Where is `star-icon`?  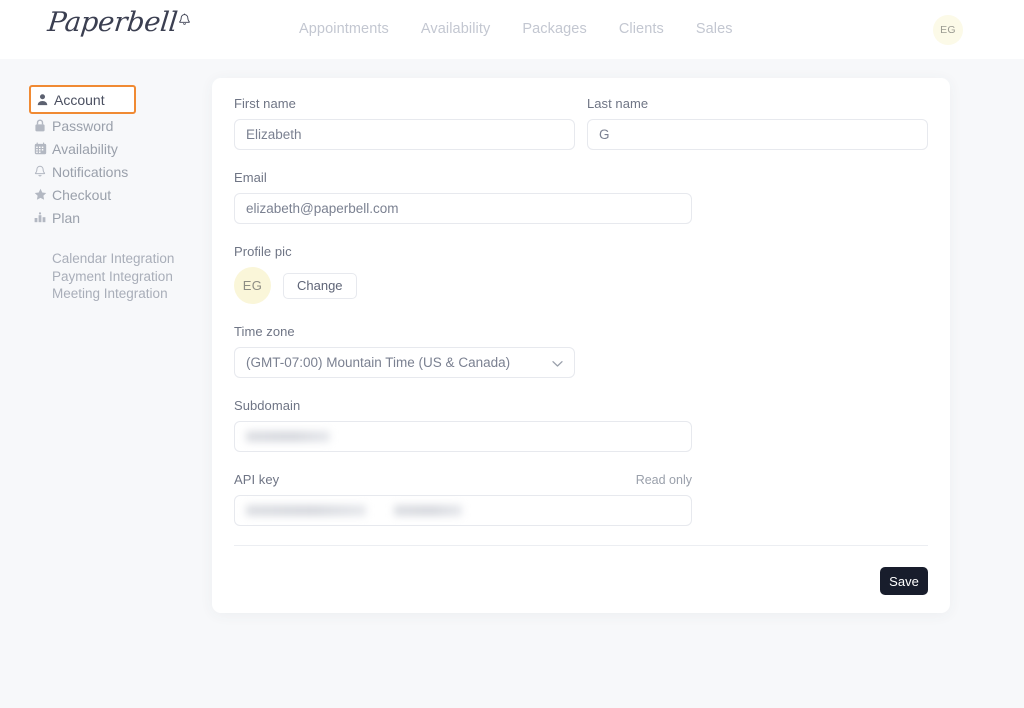
star-icon is located at coordinates (40, 195).